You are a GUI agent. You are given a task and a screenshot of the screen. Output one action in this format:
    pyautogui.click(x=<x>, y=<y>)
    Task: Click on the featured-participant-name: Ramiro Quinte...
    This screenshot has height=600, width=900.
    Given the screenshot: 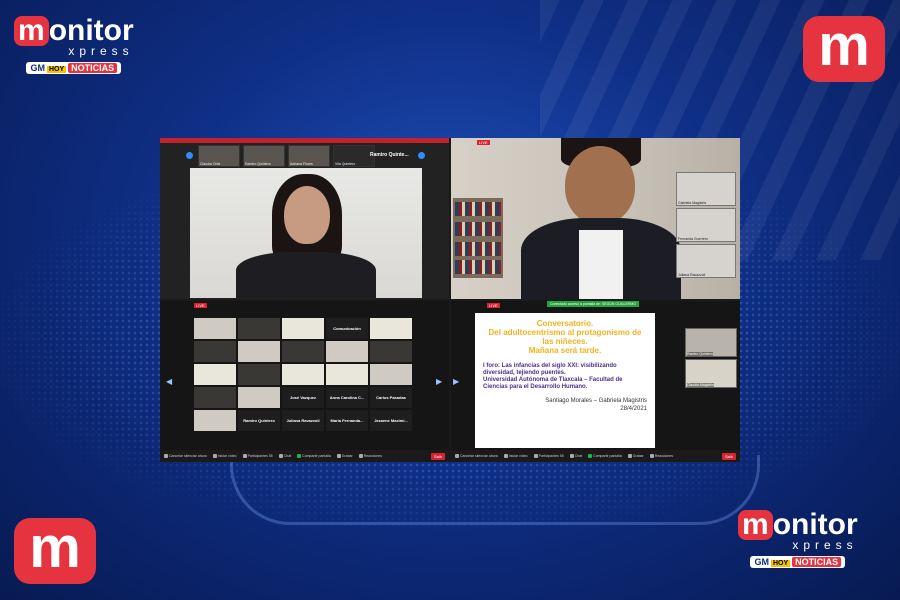 What is the action you would take?
    pyautogui.click(x=389, y=155)
    